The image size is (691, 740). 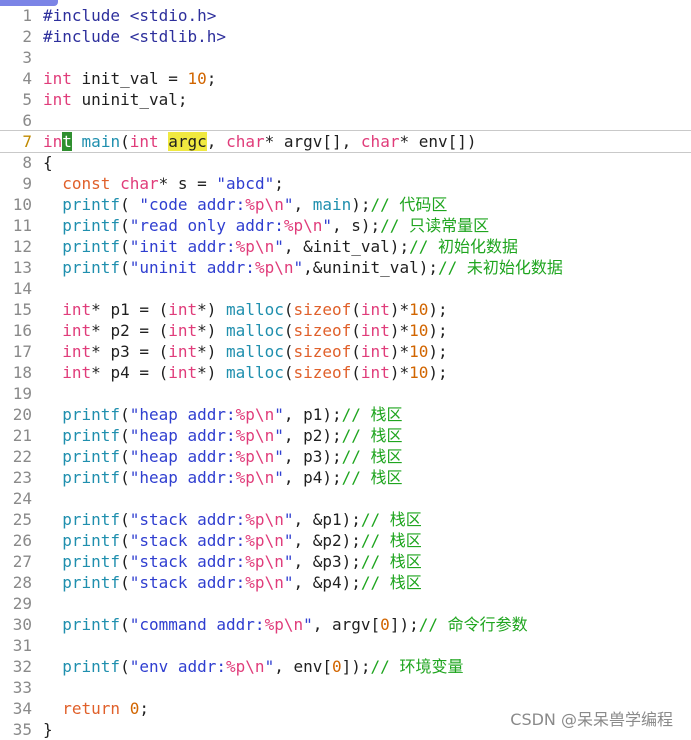 I want to click on code-line: 28 printf("stack addr:%p\n", &p4);// 栈区, so click(x=345, y=582).